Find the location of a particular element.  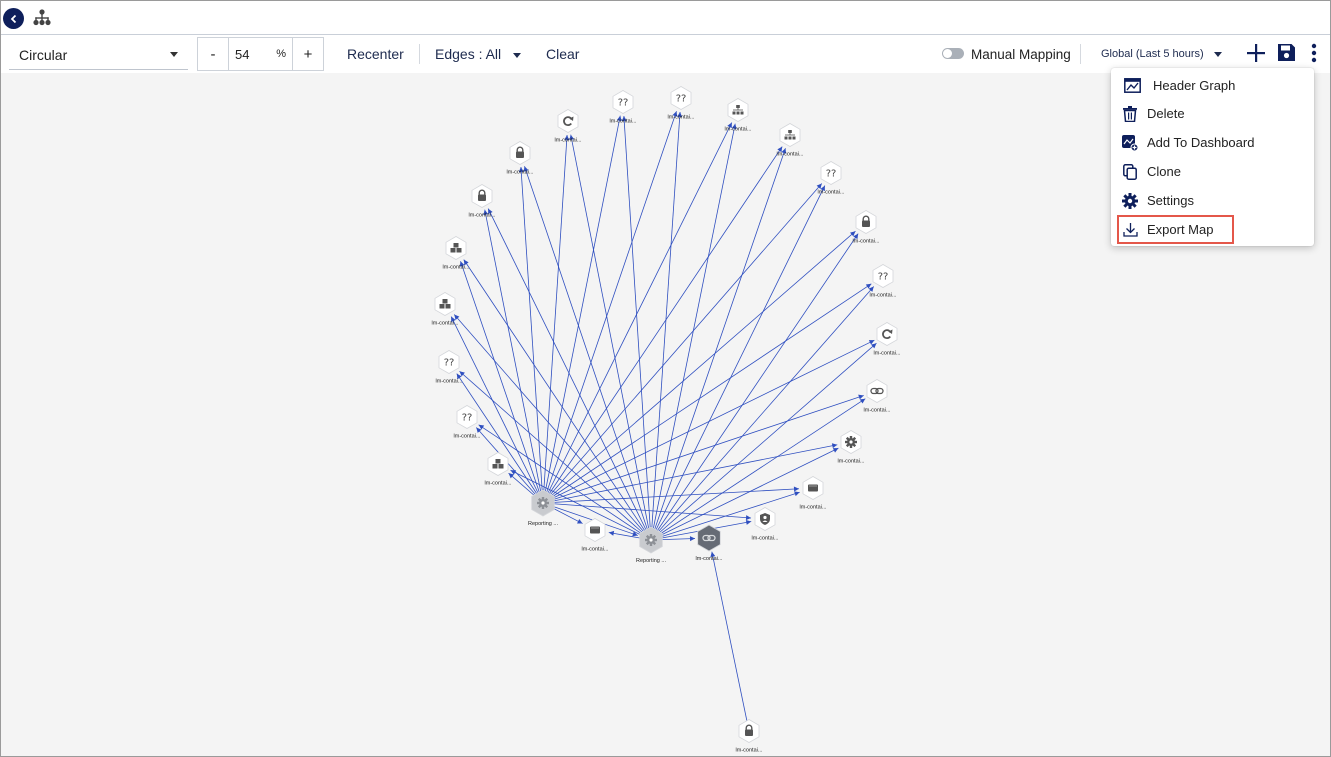

zoom-value: 54 is located at coordinates (242, 54).